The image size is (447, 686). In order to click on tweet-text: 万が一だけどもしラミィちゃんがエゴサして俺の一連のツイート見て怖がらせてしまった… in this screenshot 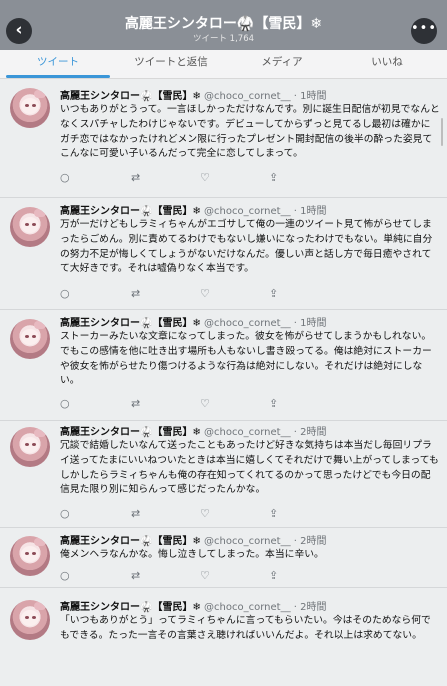, I will do `click(246, 247)`.